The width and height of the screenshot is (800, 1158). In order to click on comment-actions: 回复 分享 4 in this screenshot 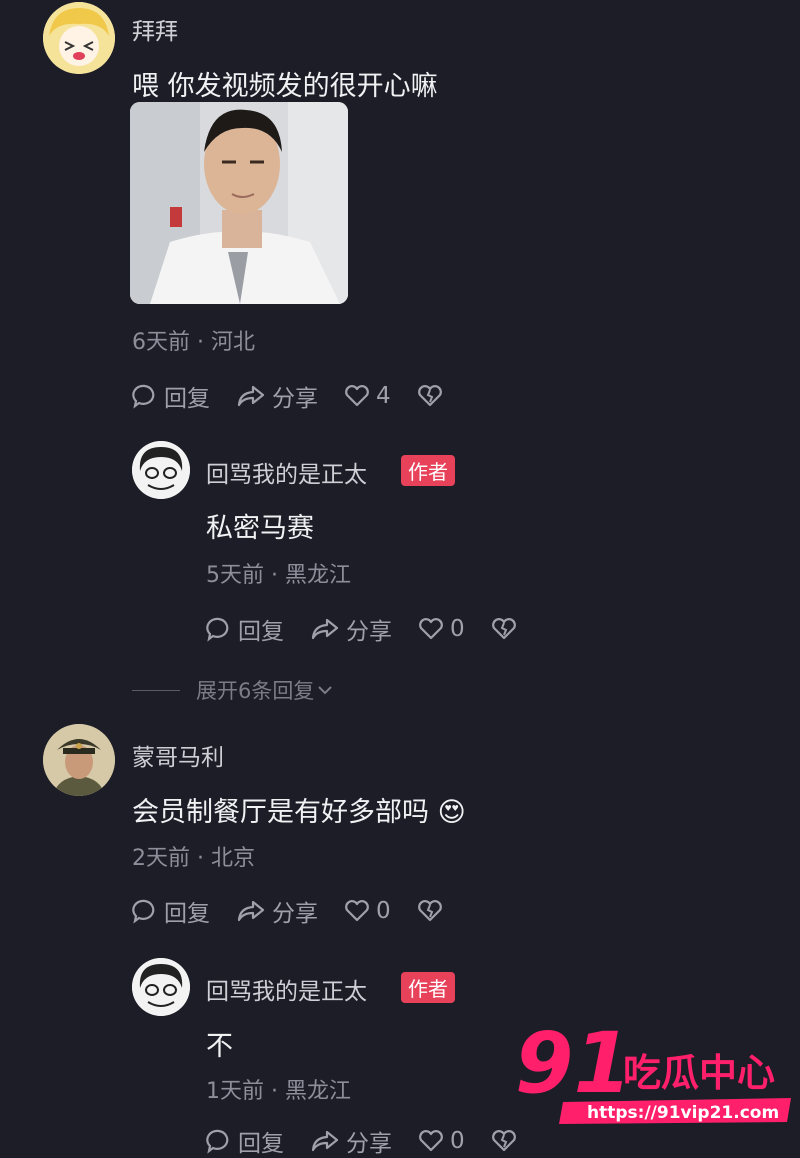, I will do `click(303, 396)`.